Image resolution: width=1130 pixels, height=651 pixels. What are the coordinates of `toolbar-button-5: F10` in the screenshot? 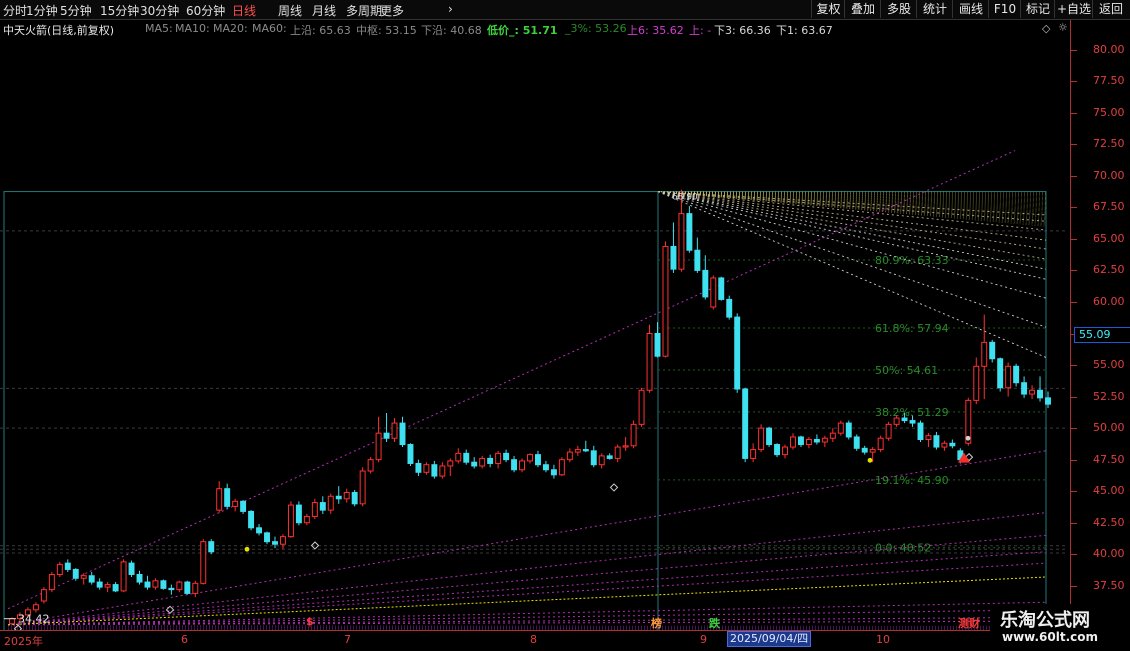 It's located at (1004, 9).